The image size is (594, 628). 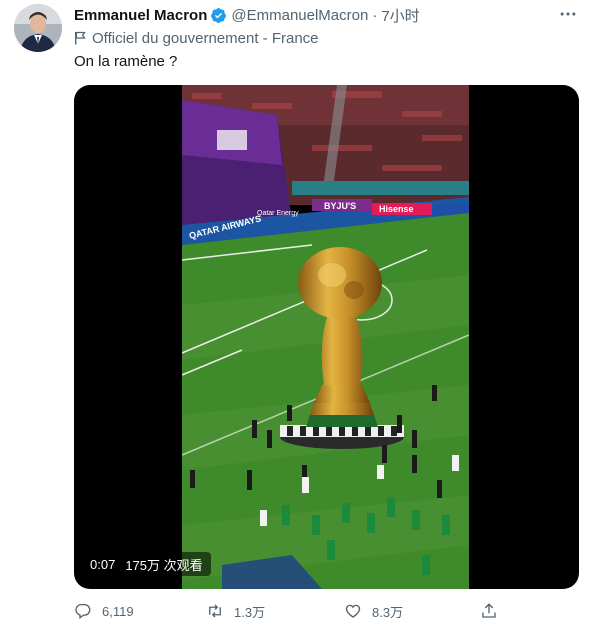 I want to click on reply-count: 6,119, so click(x=118, y=611).